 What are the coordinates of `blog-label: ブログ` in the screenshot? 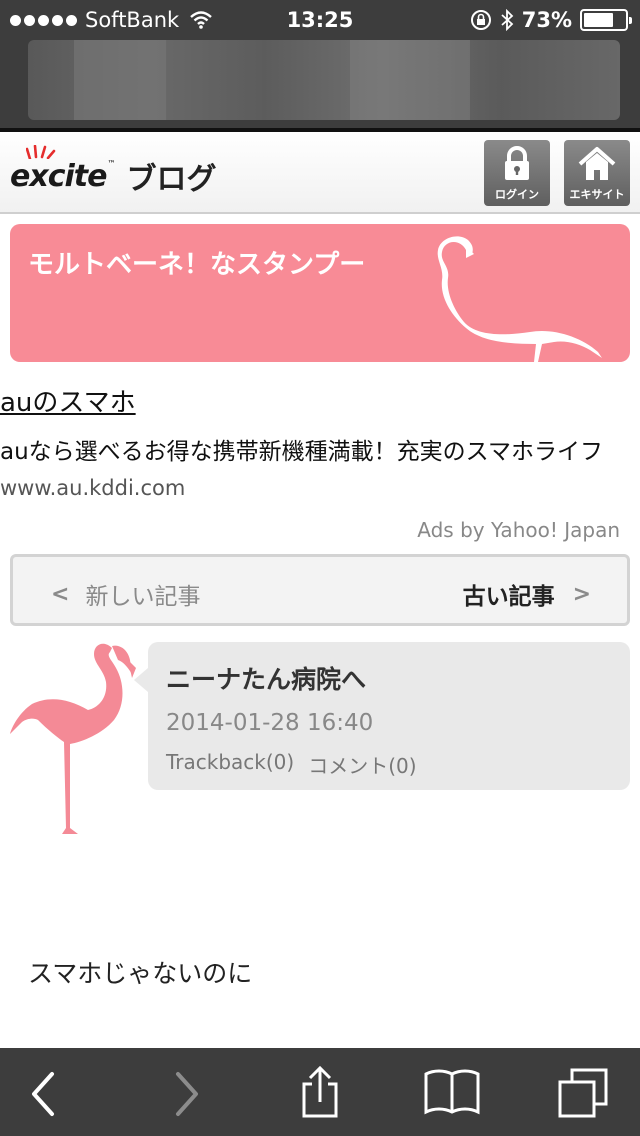 It's located at (171, 179).